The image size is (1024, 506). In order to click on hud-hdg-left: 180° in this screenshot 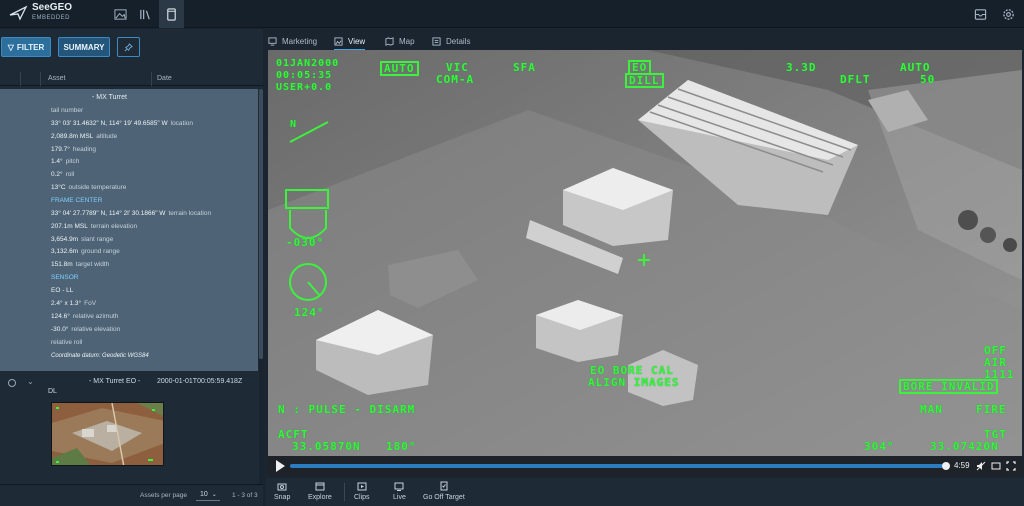, I will do `click(401, 446)`.